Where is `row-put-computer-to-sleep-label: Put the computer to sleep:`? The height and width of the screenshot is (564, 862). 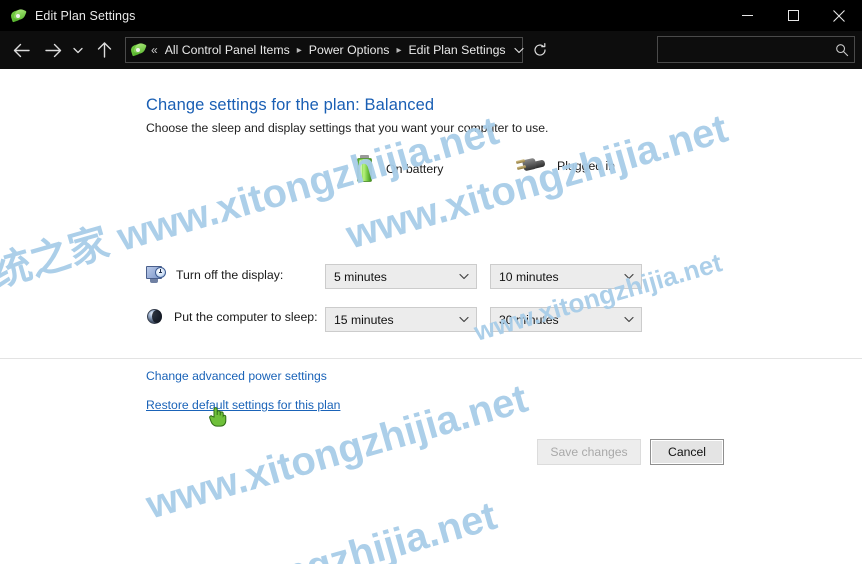 row-put-computer-to-sleep-label: Put the computer to sleep: is located at coordinates (246, 317).